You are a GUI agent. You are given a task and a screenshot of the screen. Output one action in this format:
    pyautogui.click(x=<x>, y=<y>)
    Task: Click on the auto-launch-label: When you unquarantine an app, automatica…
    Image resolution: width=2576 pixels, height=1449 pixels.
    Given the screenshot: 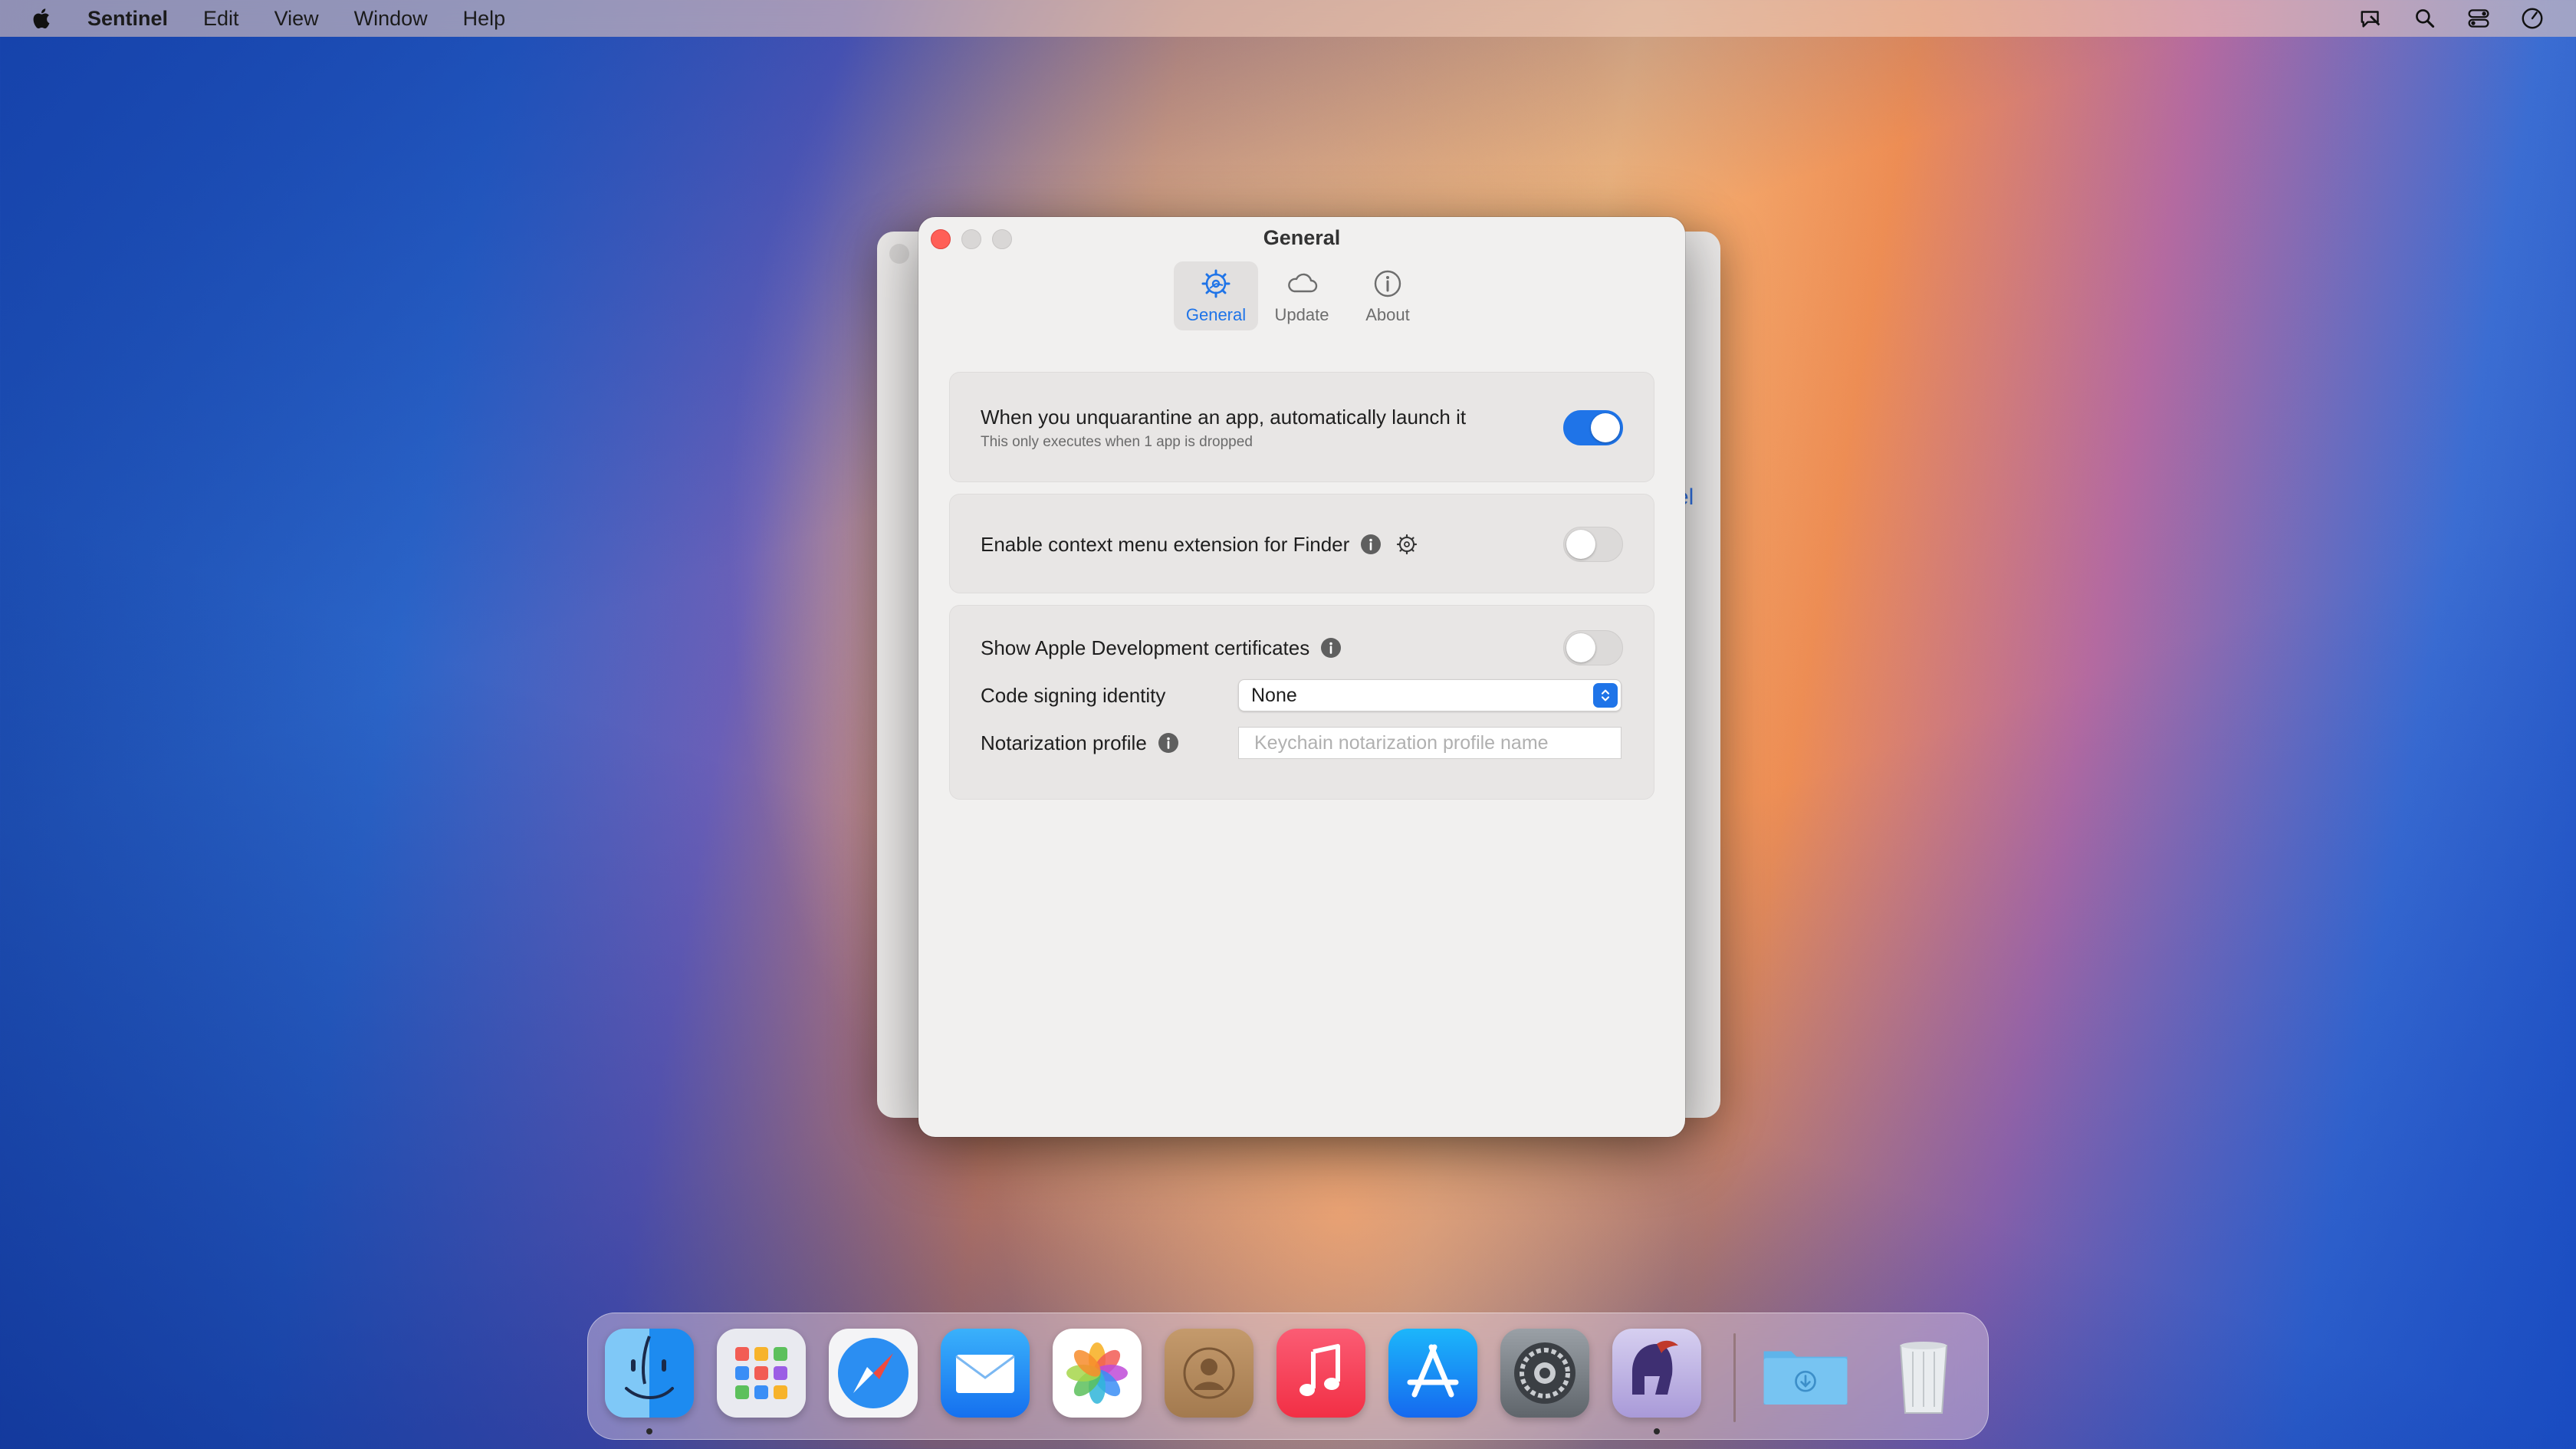 What is the action you would take?
    pyautogui.click(x=1224, y=417)
    